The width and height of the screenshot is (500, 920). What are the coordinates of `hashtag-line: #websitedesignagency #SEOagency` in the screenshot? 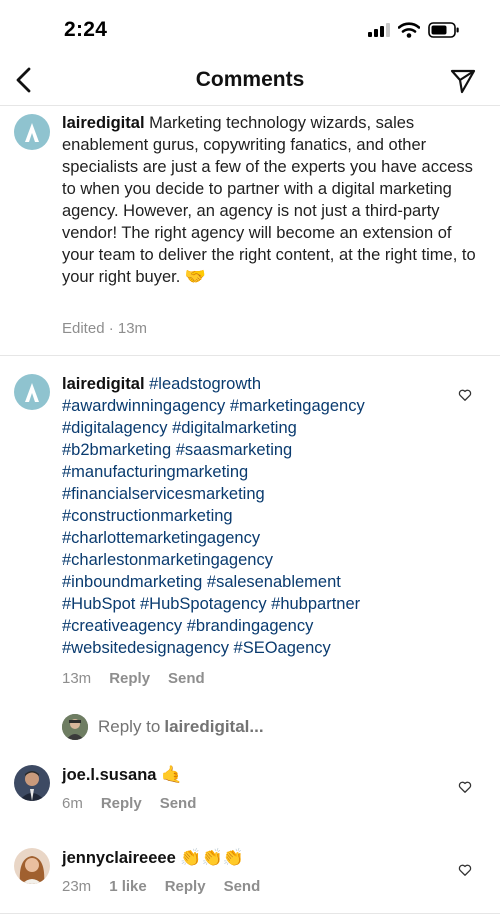 It's located at (274, 648).